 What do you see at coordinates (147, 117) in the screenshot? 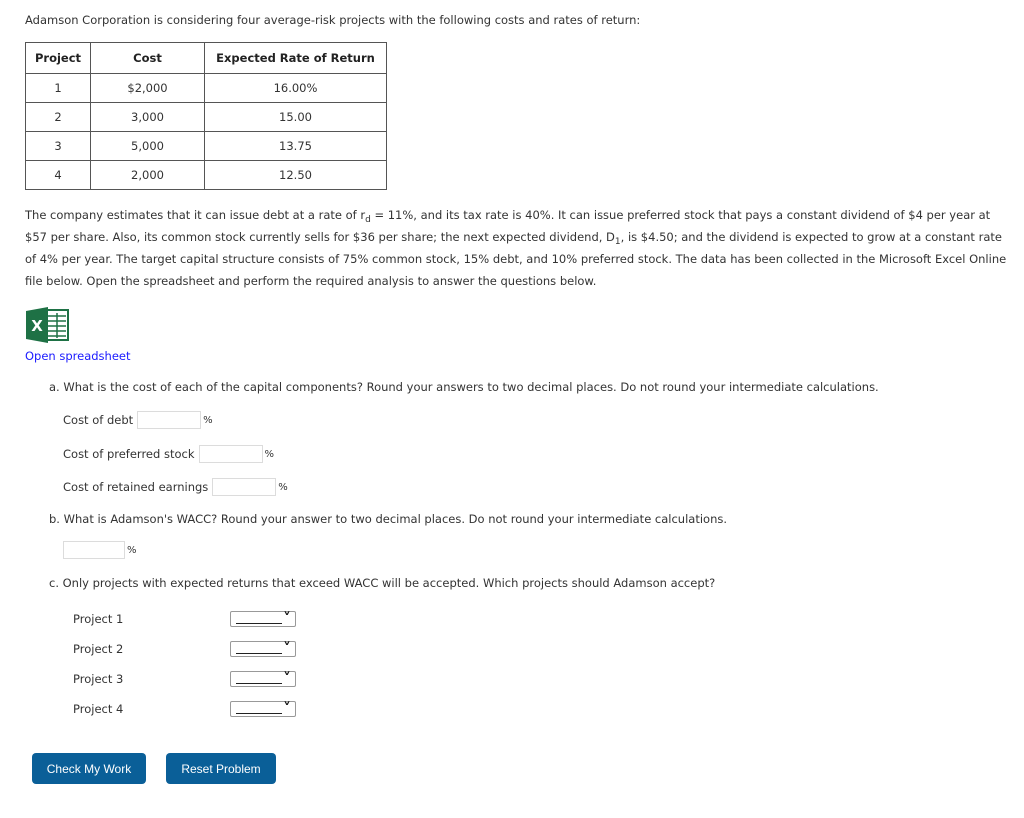
I see `cell-cost: 3,000` at bounding box center [147, 117].